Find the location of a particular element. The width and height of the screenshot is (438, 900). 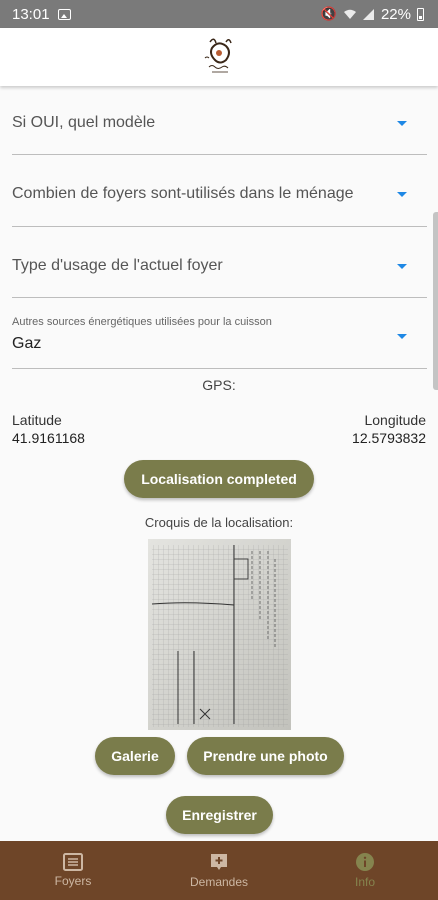

app-bar is located at coordinates (219, 57).